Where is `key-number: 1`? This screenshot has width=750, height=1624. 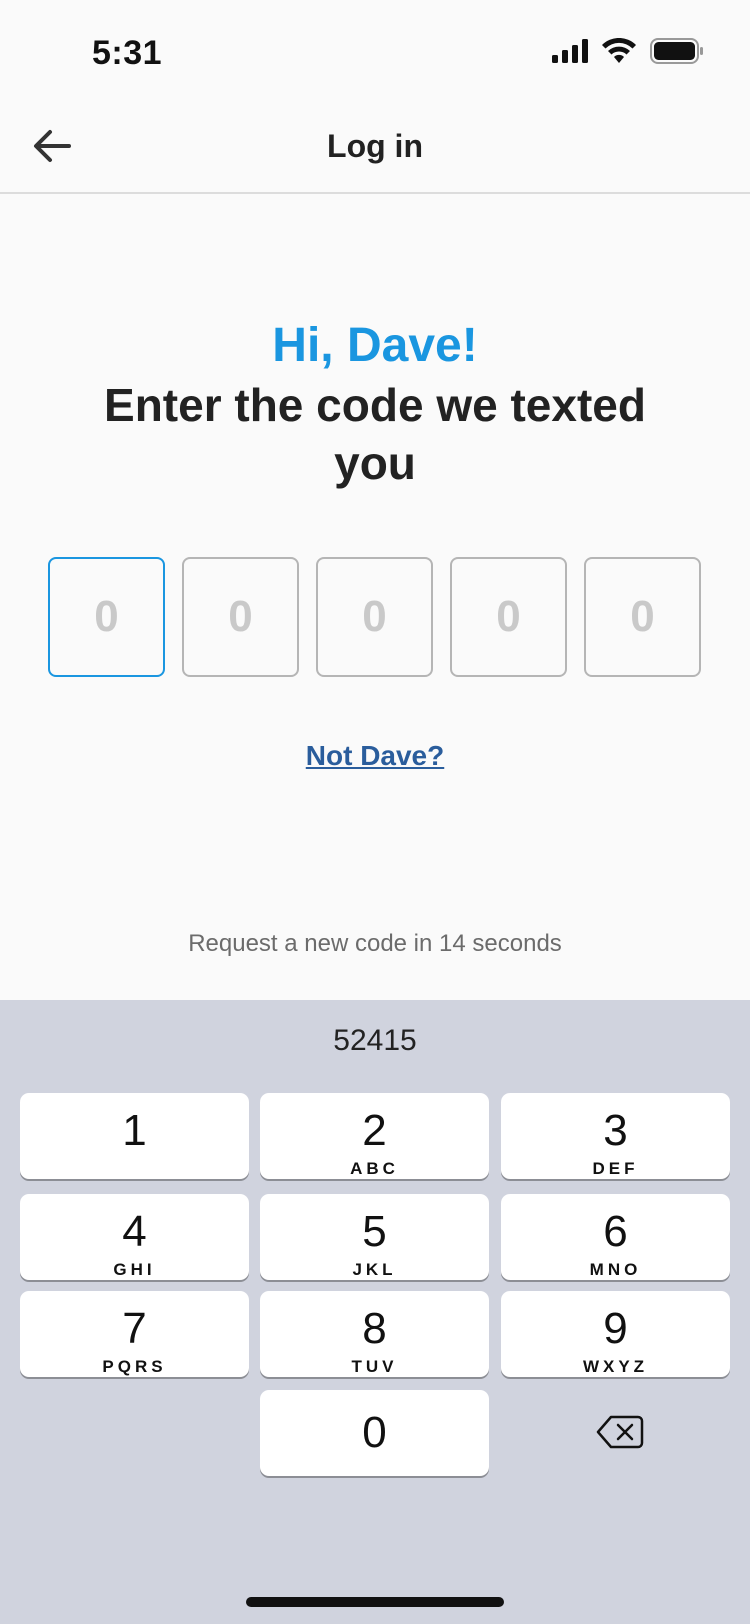 key-number: 1 is located at coordinates (134, 1130).